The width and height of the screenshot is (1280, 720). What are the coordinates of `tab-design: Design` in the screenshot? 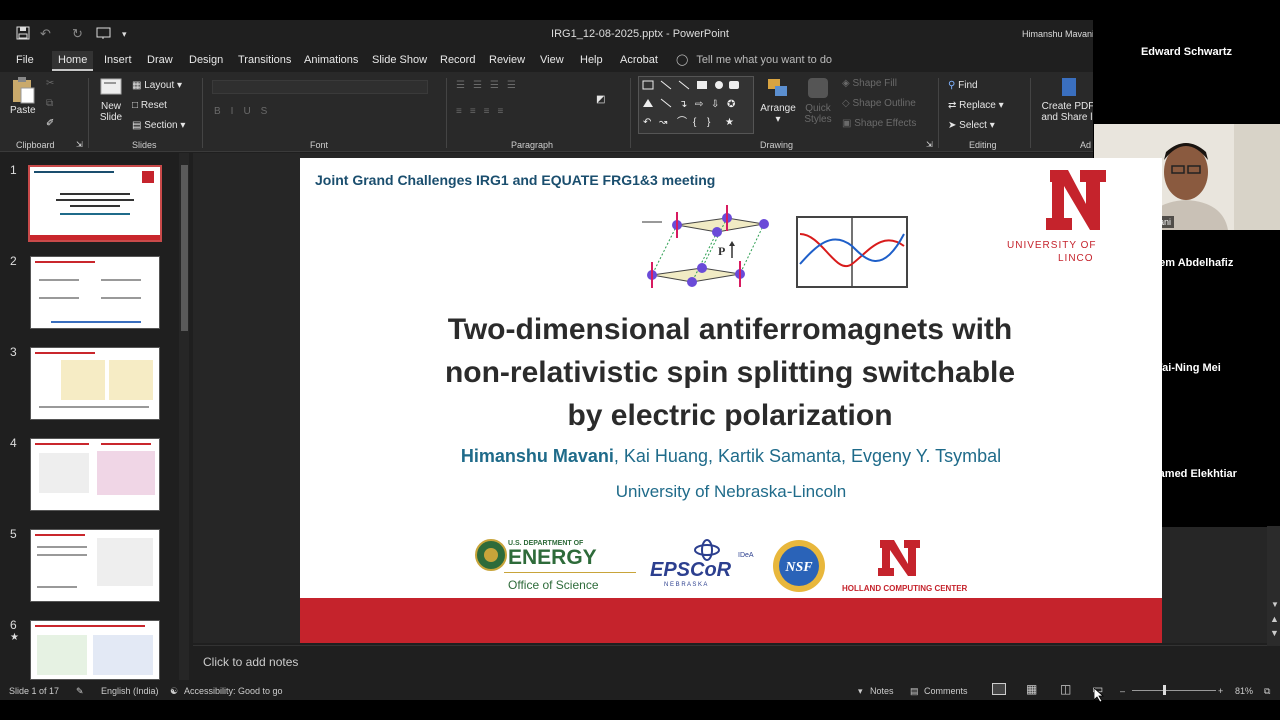 It's located at (206, 60).